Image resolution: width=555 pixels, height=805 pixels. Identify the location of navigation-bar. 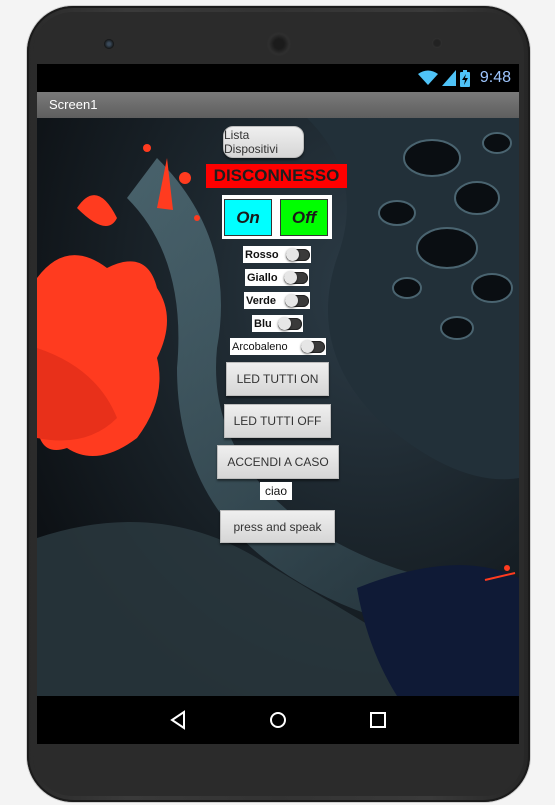
(278, 720).